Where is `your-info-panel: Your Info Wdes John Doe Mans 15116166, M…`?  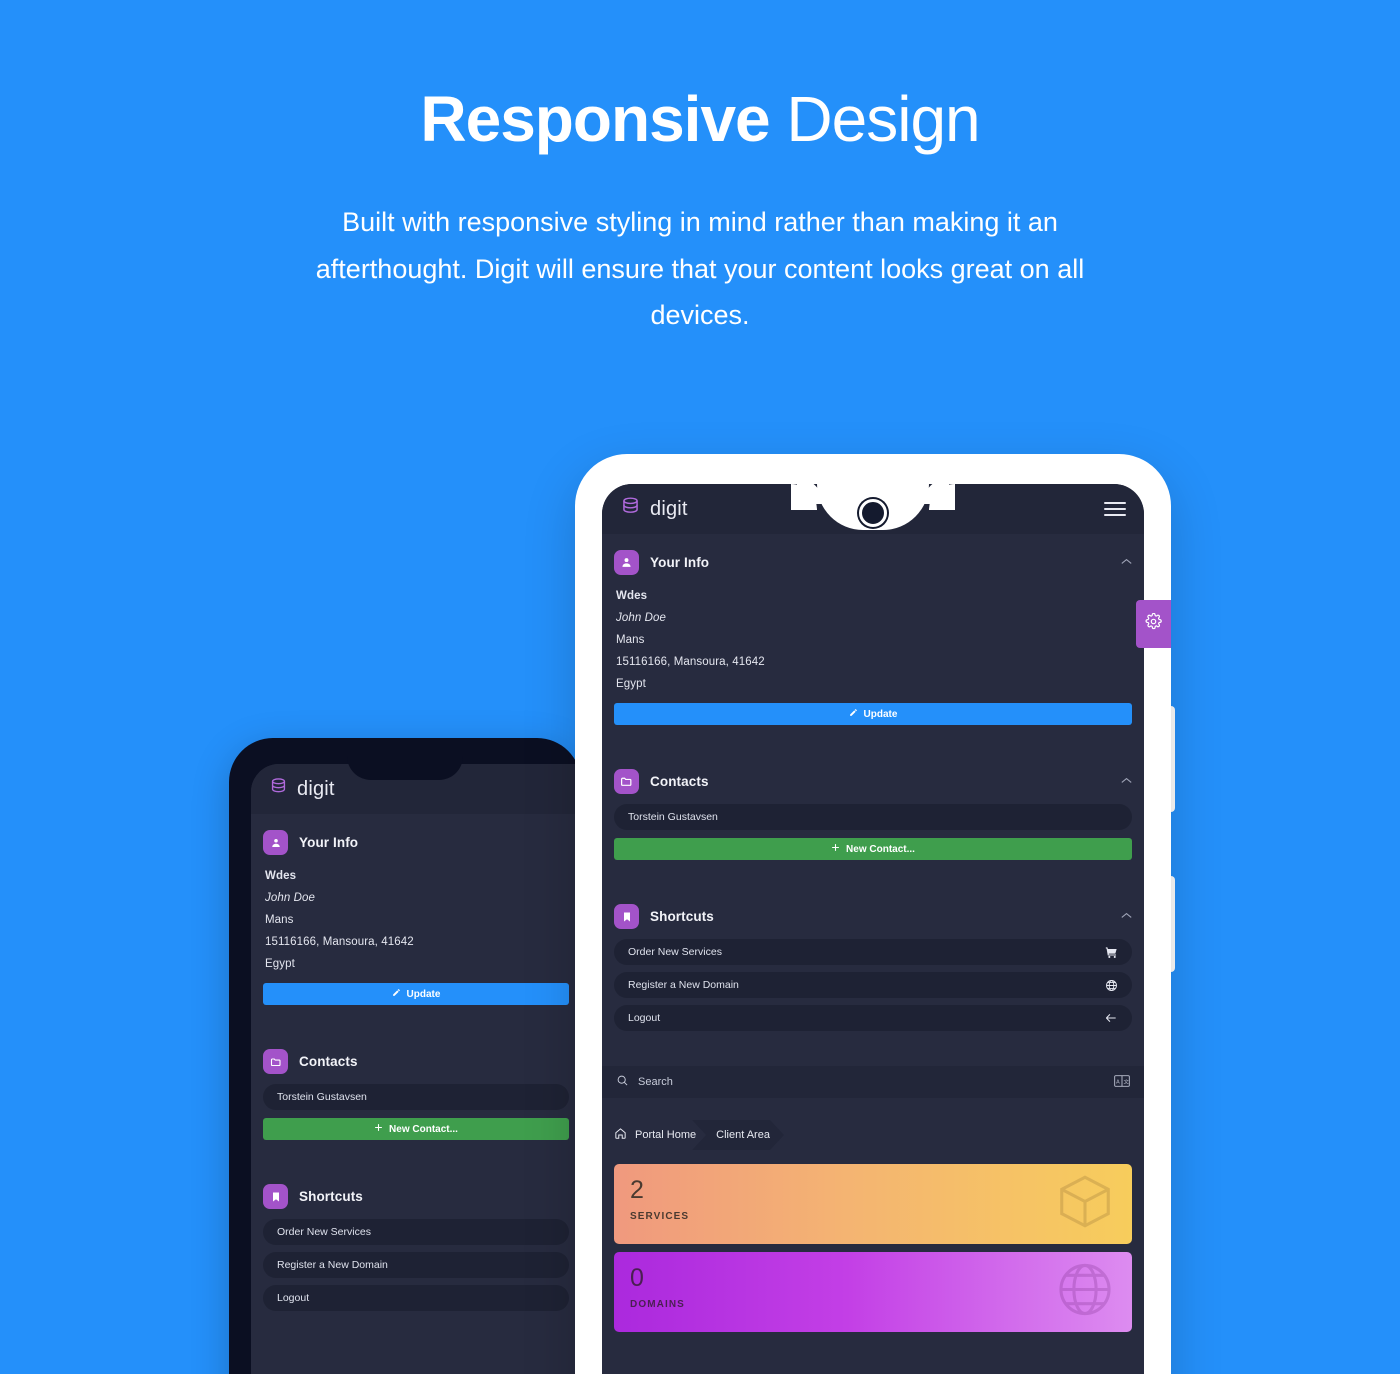
your-info-panel: Your Info Wdes John Doe Mans 15116166, M… is located at coordinates (873, 630).